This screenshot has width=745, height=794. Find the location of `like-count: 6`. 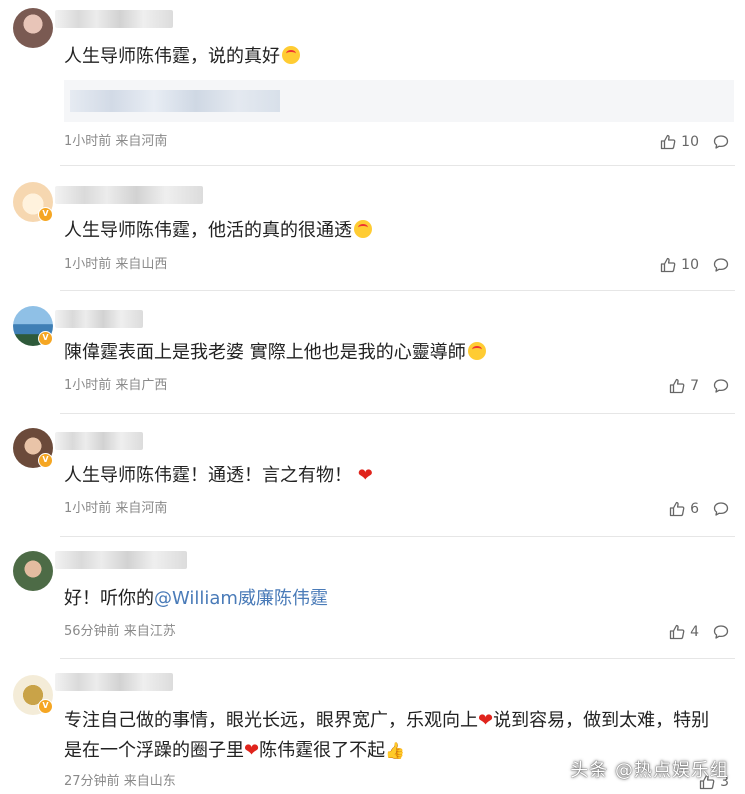

like-count: 6 is located at coordinates (694, 509).